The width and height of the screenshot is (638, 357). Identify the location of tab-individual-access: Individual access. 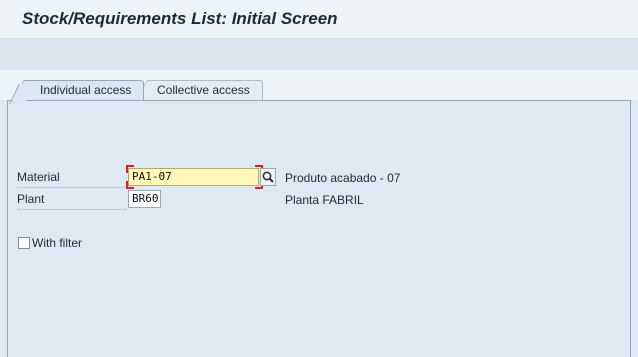
(83, 90).